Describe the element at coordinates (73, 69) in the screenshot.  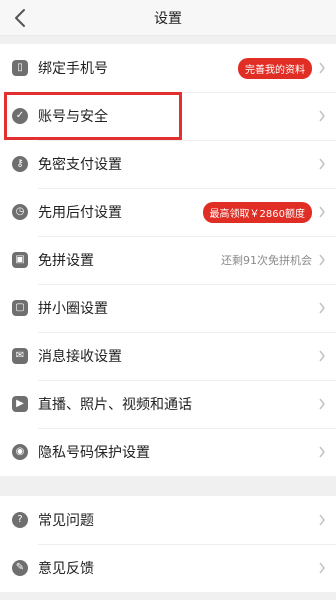
I see `row-label: 绑定手机号` at that location.